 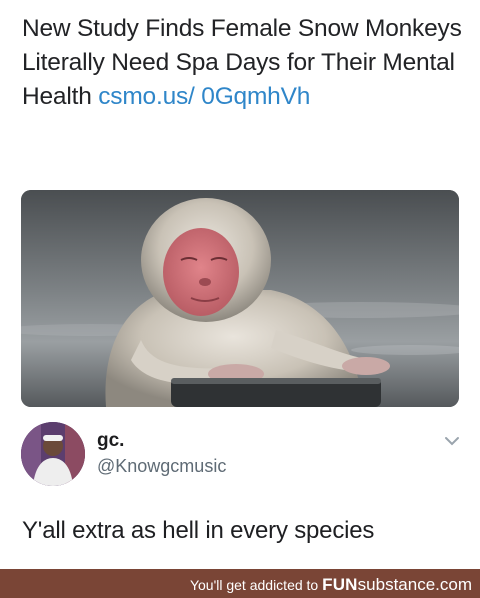 What do you see at coordinates (452, 441) in the screenshot?
I see `chevron-down-icon` at bounding box center [452, 441].